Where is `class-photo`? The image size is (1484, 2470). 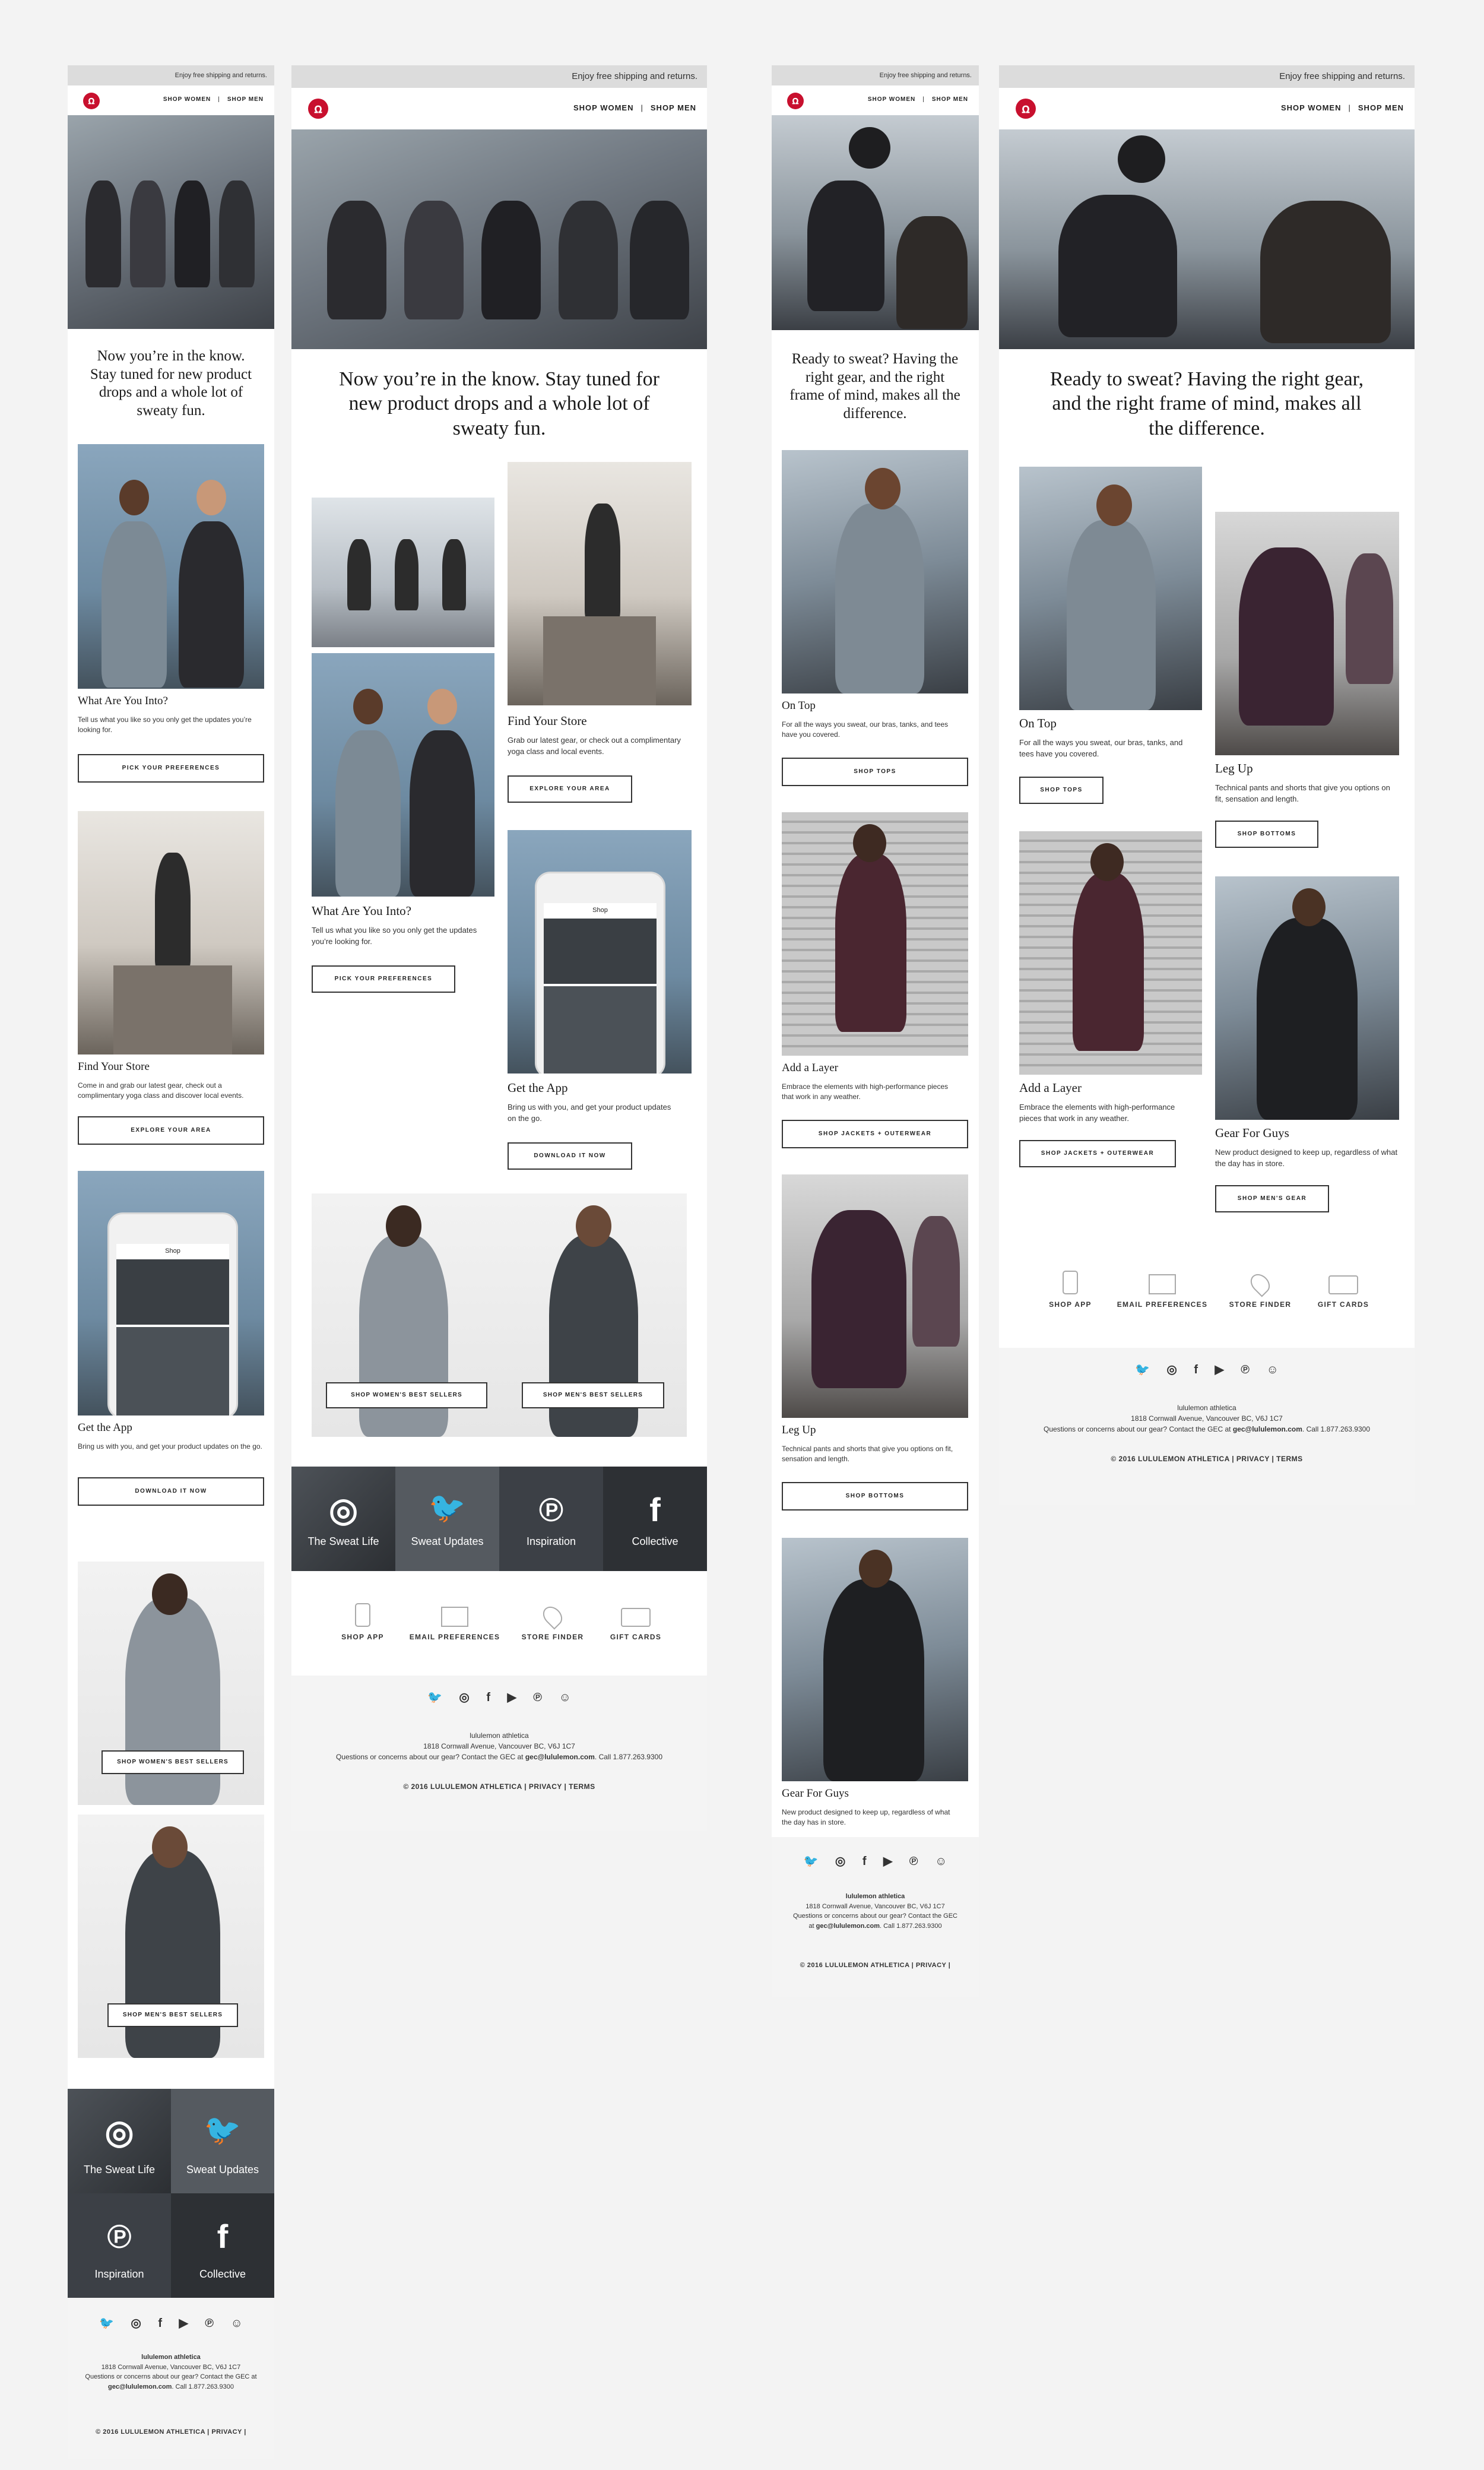 class-photo is located at coordinates (403, 572).